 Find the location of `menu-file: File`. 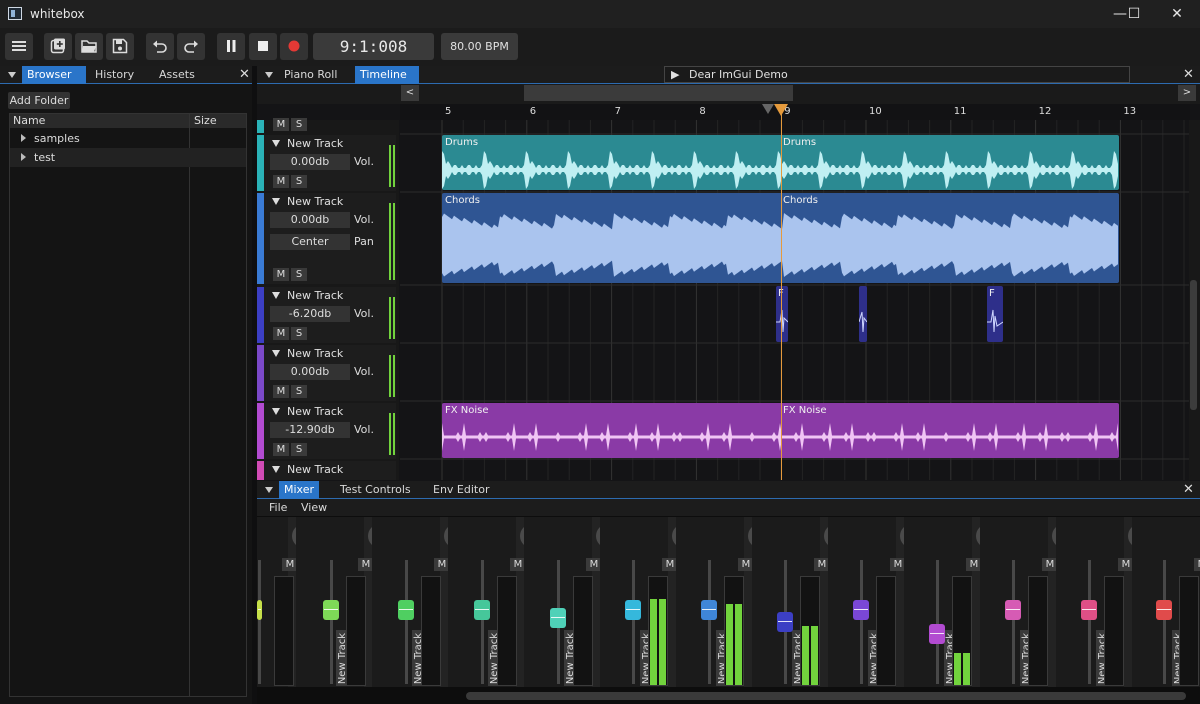

menu-file: File is located at coordinates (278, 507).